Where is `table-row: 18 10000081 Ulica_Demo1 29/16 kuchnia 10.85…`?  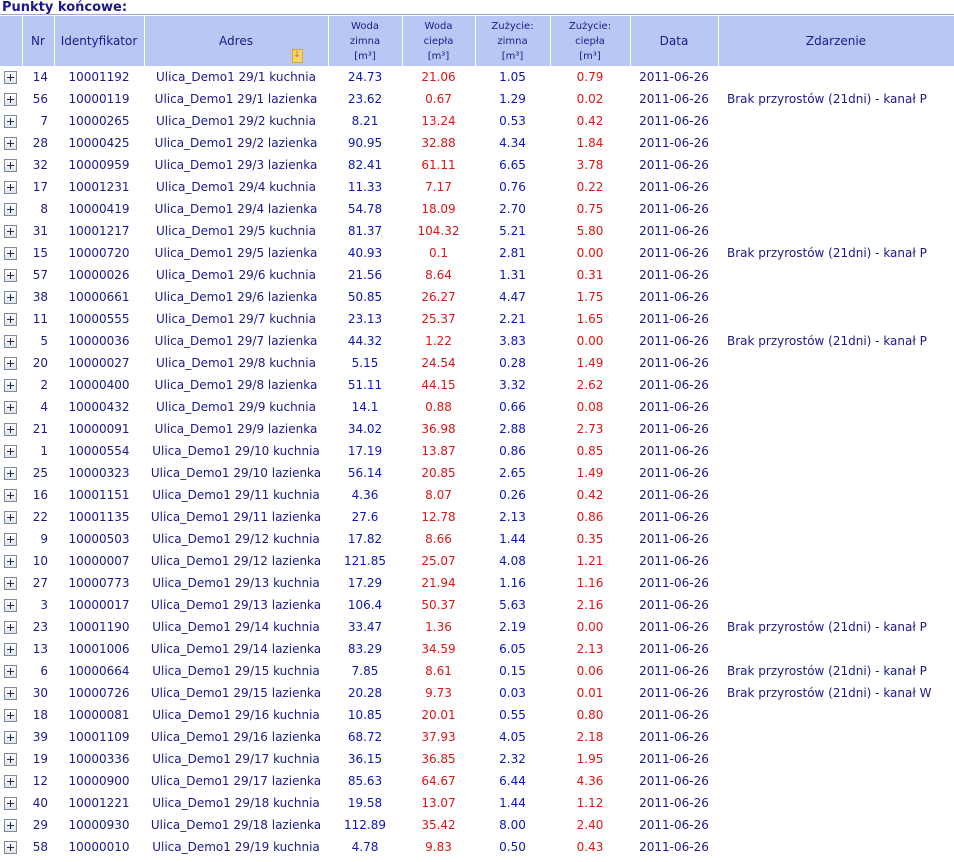
table-row: 18 10000081 Ulica_Demo1 29/16 kuchnia 10.85… is located at coordinates (477, 715).